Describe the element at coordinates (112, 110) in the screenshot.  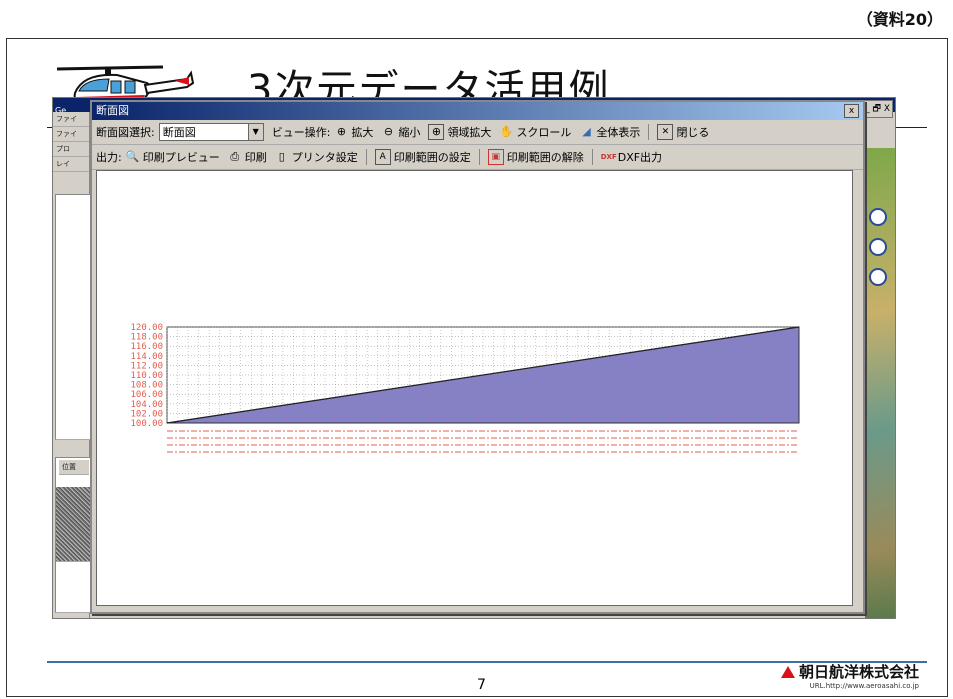
I see `dialog-title: 断面図` at that location.